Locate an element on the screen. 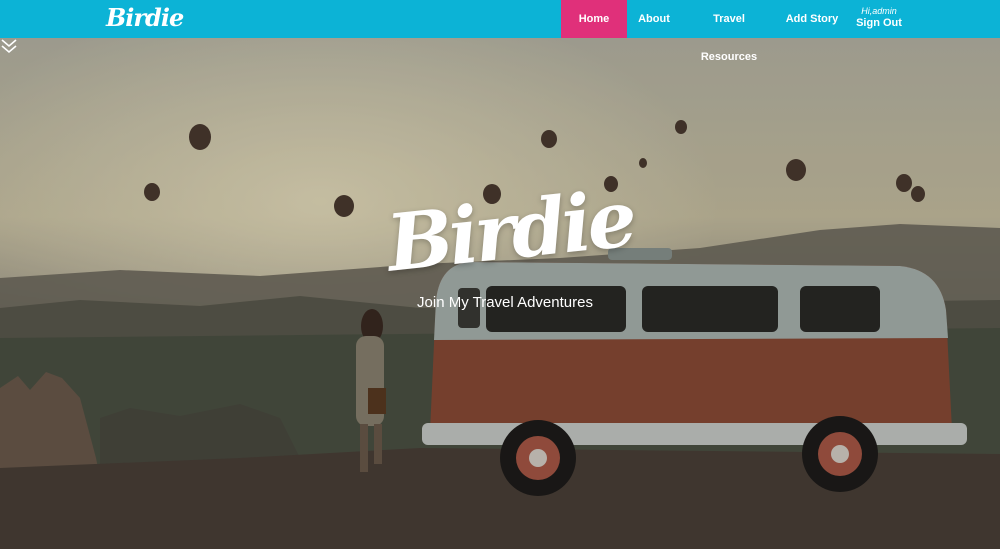 The height and width of the screenshot is (549, 1000). brand-logo: Birdie is located at coordinates (145, 17).